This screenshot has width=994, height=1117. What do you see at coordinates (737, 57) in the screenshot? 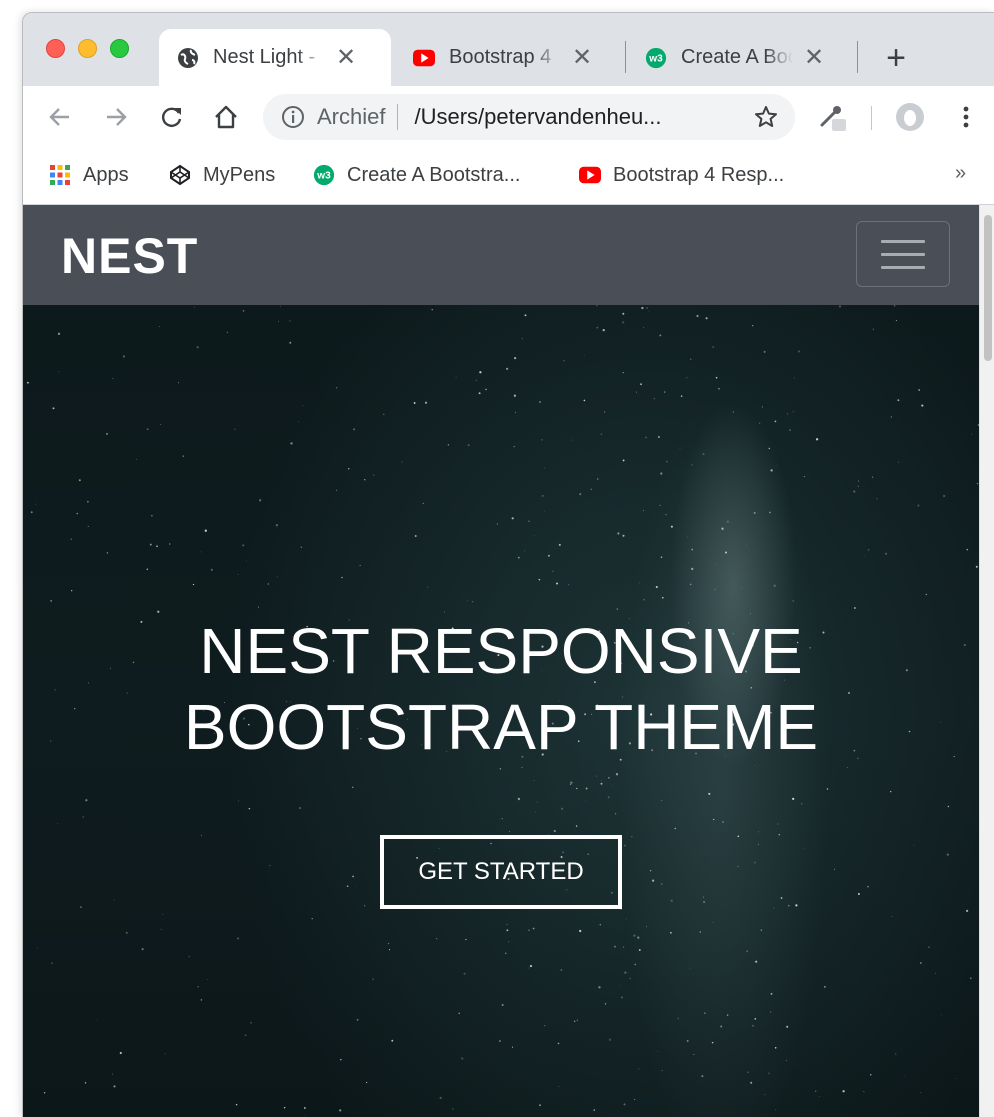
I see `tab-title: Create A Boo` at bounding box center [737, 57].